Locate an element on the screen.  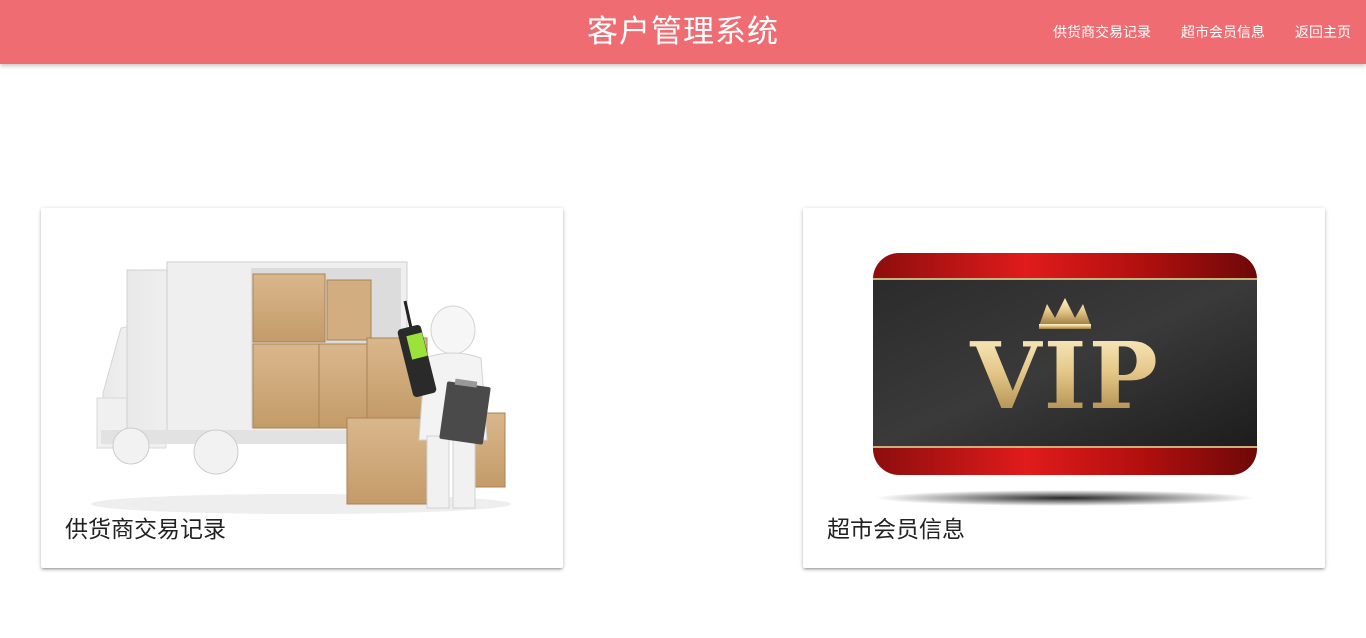
top-navbar: 客户管理系统 供货商交易记录 超市会员信息 返回主页 is located at coordinates (683, 32).